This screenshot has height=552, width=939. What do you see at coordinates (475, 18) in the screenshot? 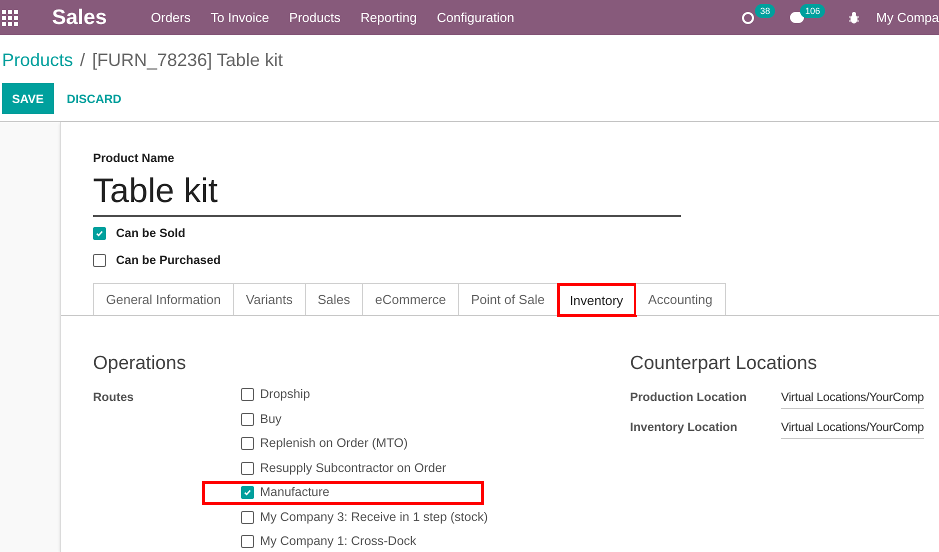
I see `menu-item: Configuration` at bounding box center [475, 18].